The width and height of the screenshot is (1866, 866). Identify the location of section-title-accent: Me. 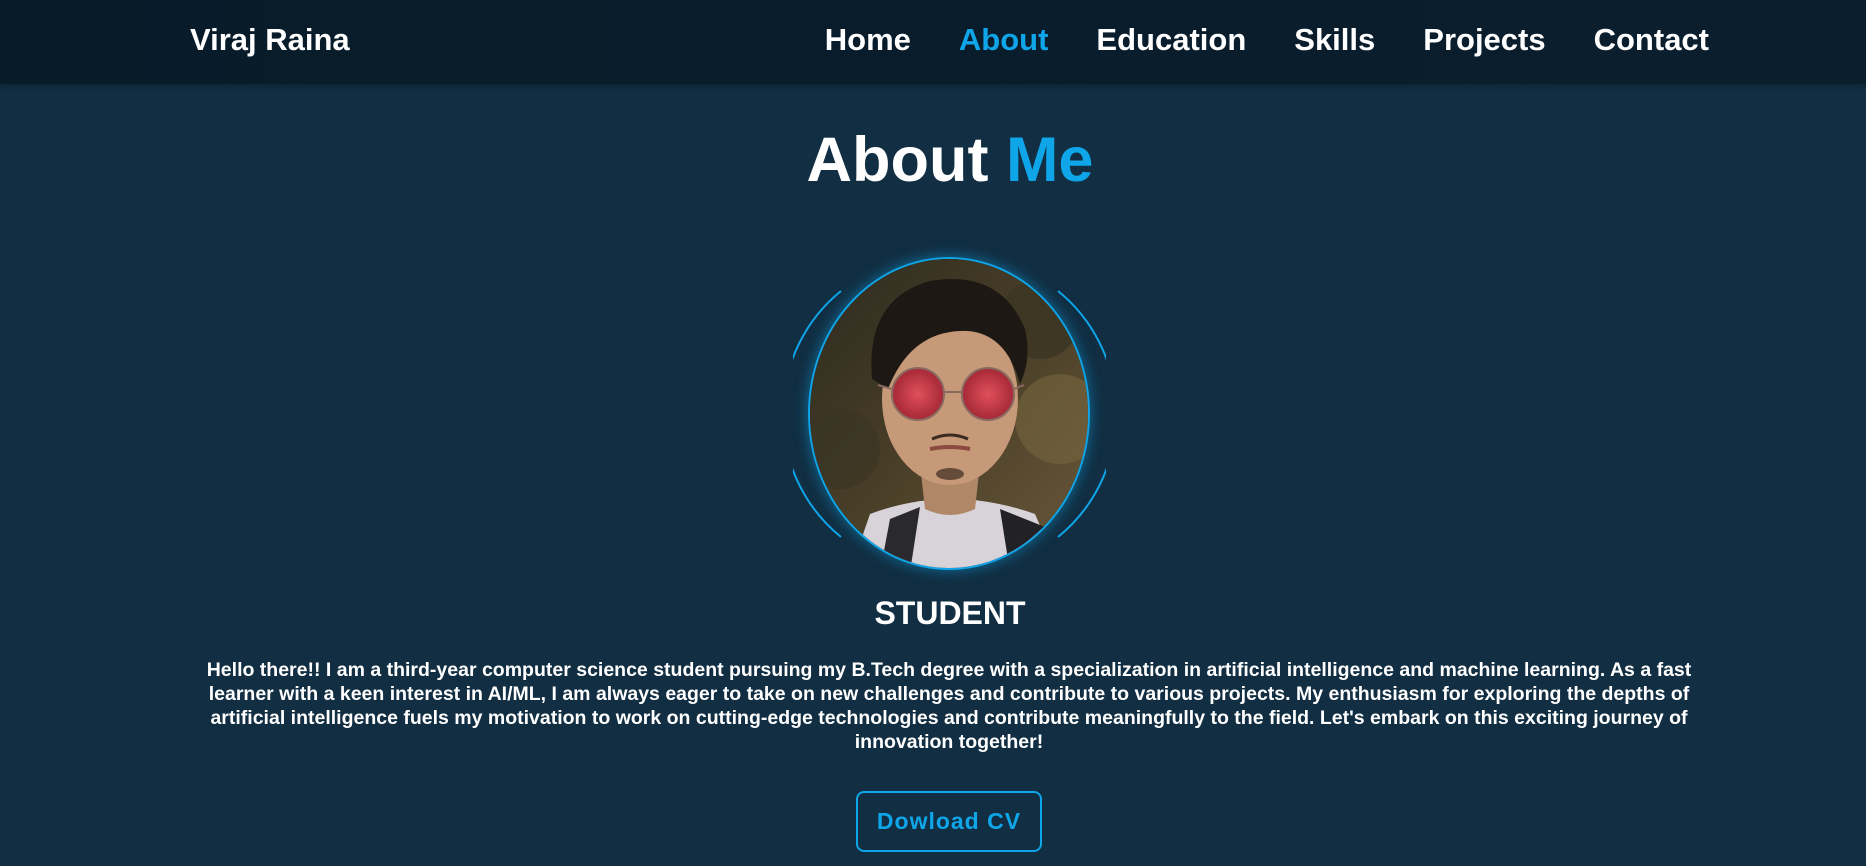
(1049, 160).